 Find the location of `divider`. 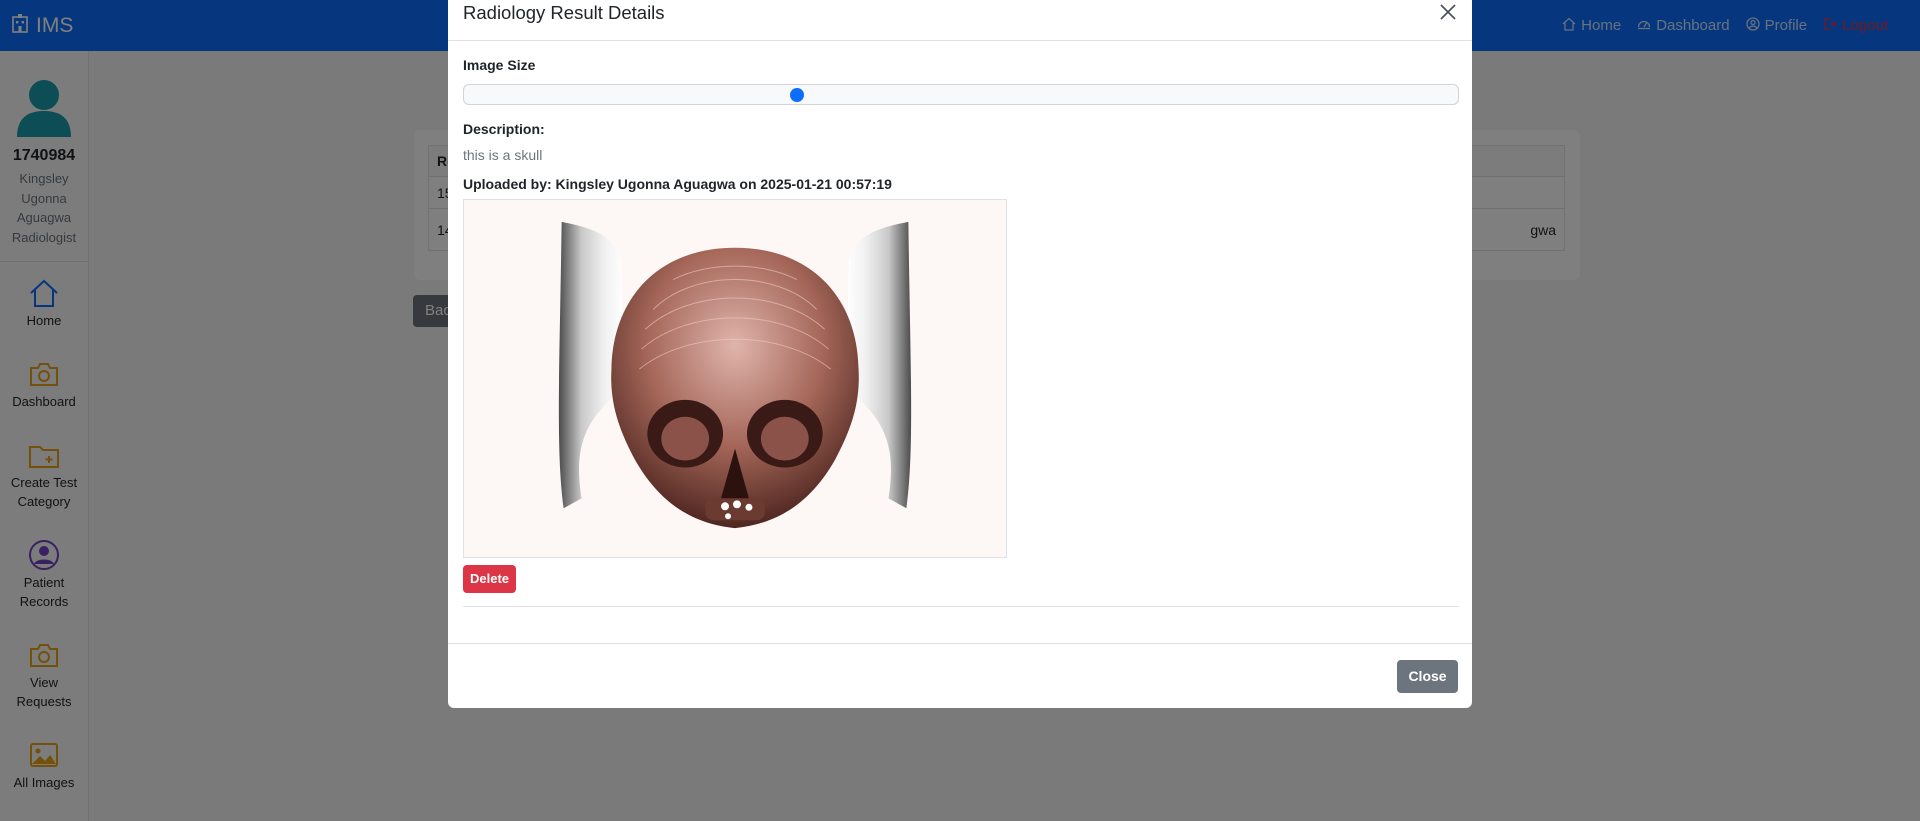

divider is located at coordinates (961, 606).